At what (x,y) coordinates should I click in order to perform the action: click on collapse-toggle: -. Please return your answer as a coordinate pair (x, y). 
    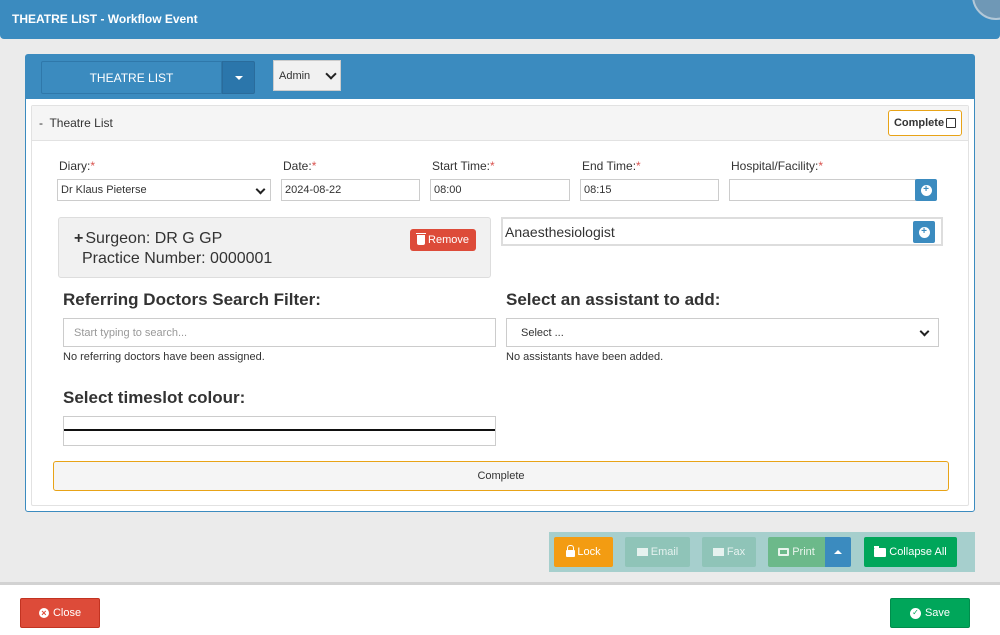
    Looking at the image, I should click on (41, 123).